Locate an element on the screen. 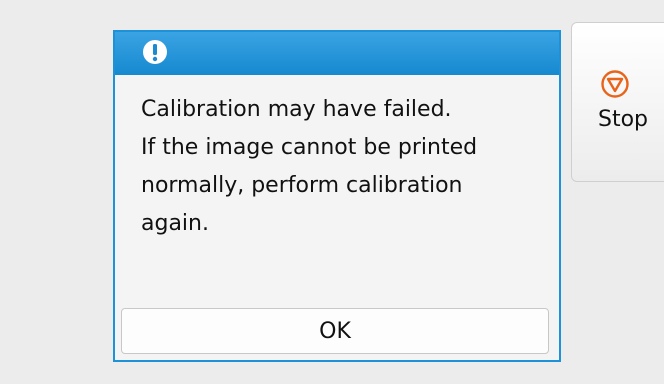  stop-button: Stop is located at coordinates (617, 102).